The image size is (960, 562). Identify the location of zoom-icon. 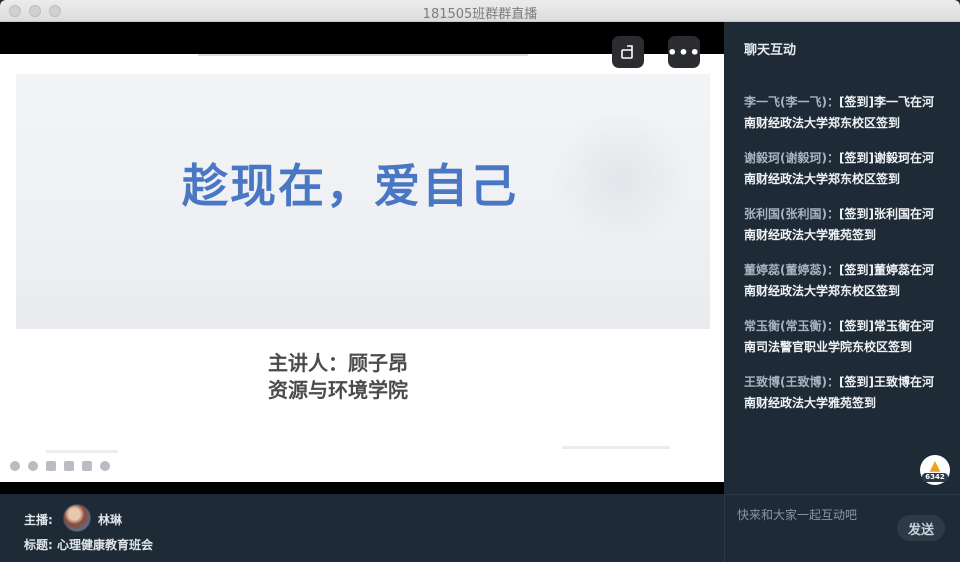
(69, 466).